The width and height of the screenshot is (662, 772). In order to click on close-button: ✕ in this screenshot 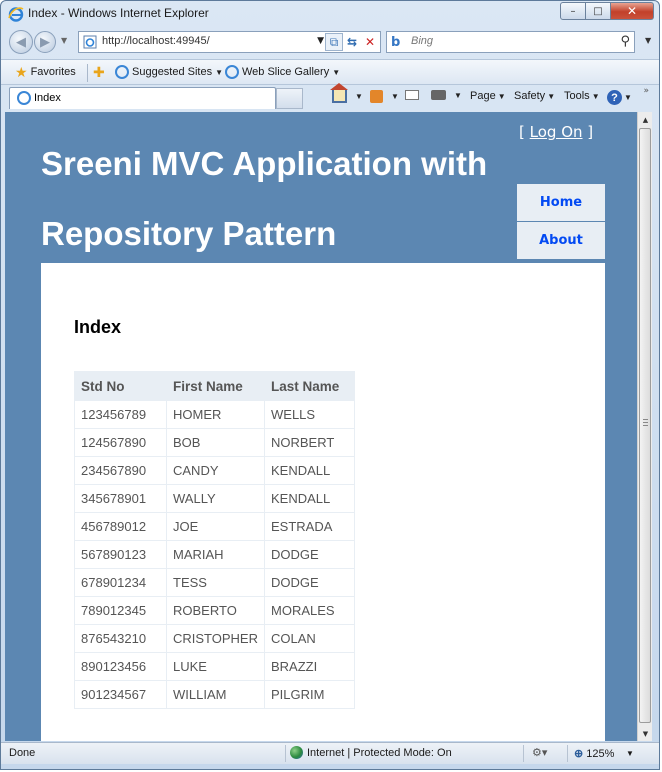, I will do `click(632, 11)`.